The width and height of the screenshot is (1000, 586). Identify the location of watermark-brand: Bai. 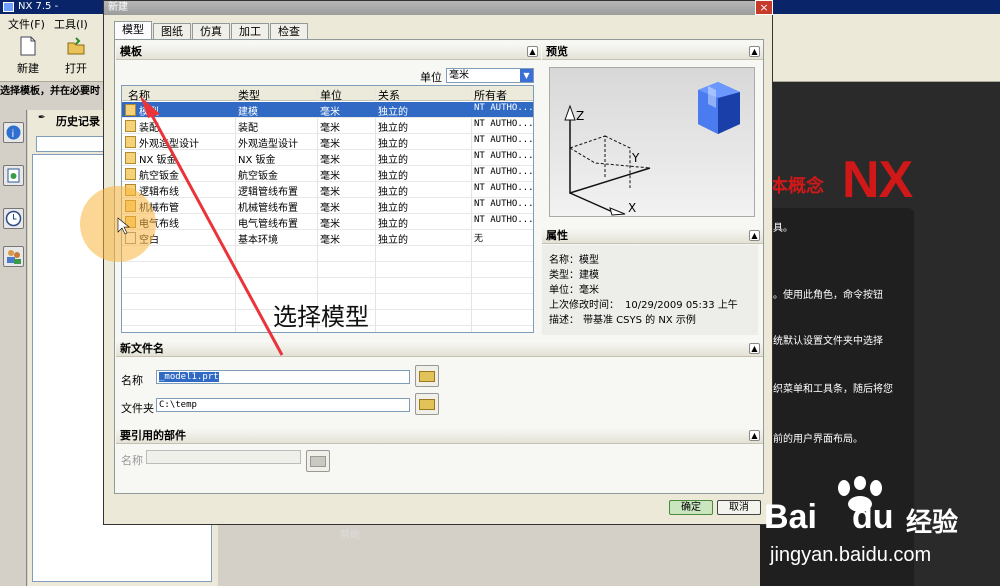
(790, 517).